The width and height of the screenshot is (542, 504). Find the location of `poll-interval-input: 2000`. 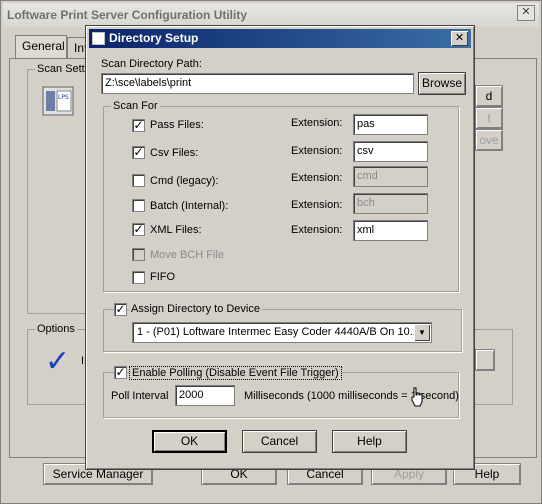

poll-interval-input: 2000 is located at coordinates (205, 395).